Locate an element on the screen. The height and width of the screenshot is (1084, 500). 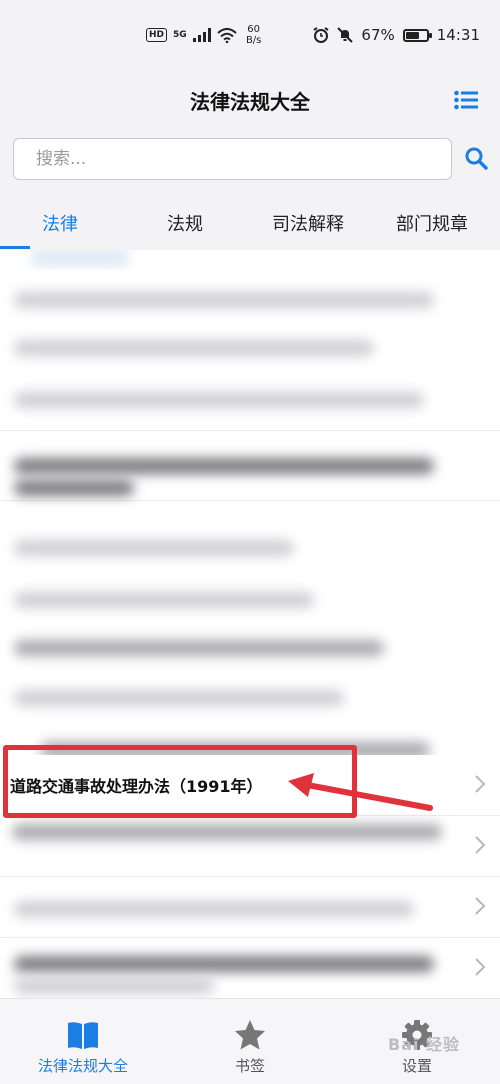
nav-laws: 法律法规大全 is located at coordinates (83, 1041).